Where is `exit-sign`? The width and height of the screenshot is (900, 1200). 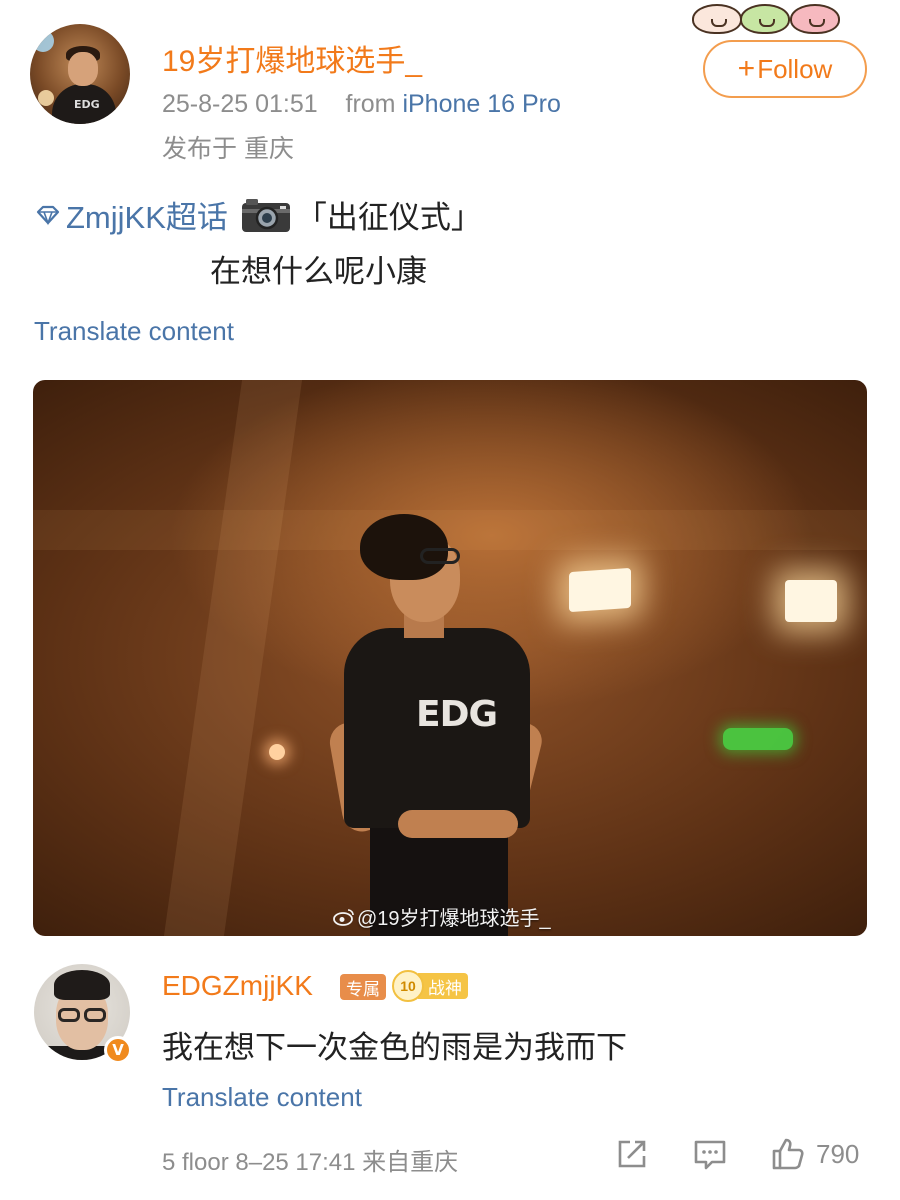
exit-sign is located at coordinates (758, 739).